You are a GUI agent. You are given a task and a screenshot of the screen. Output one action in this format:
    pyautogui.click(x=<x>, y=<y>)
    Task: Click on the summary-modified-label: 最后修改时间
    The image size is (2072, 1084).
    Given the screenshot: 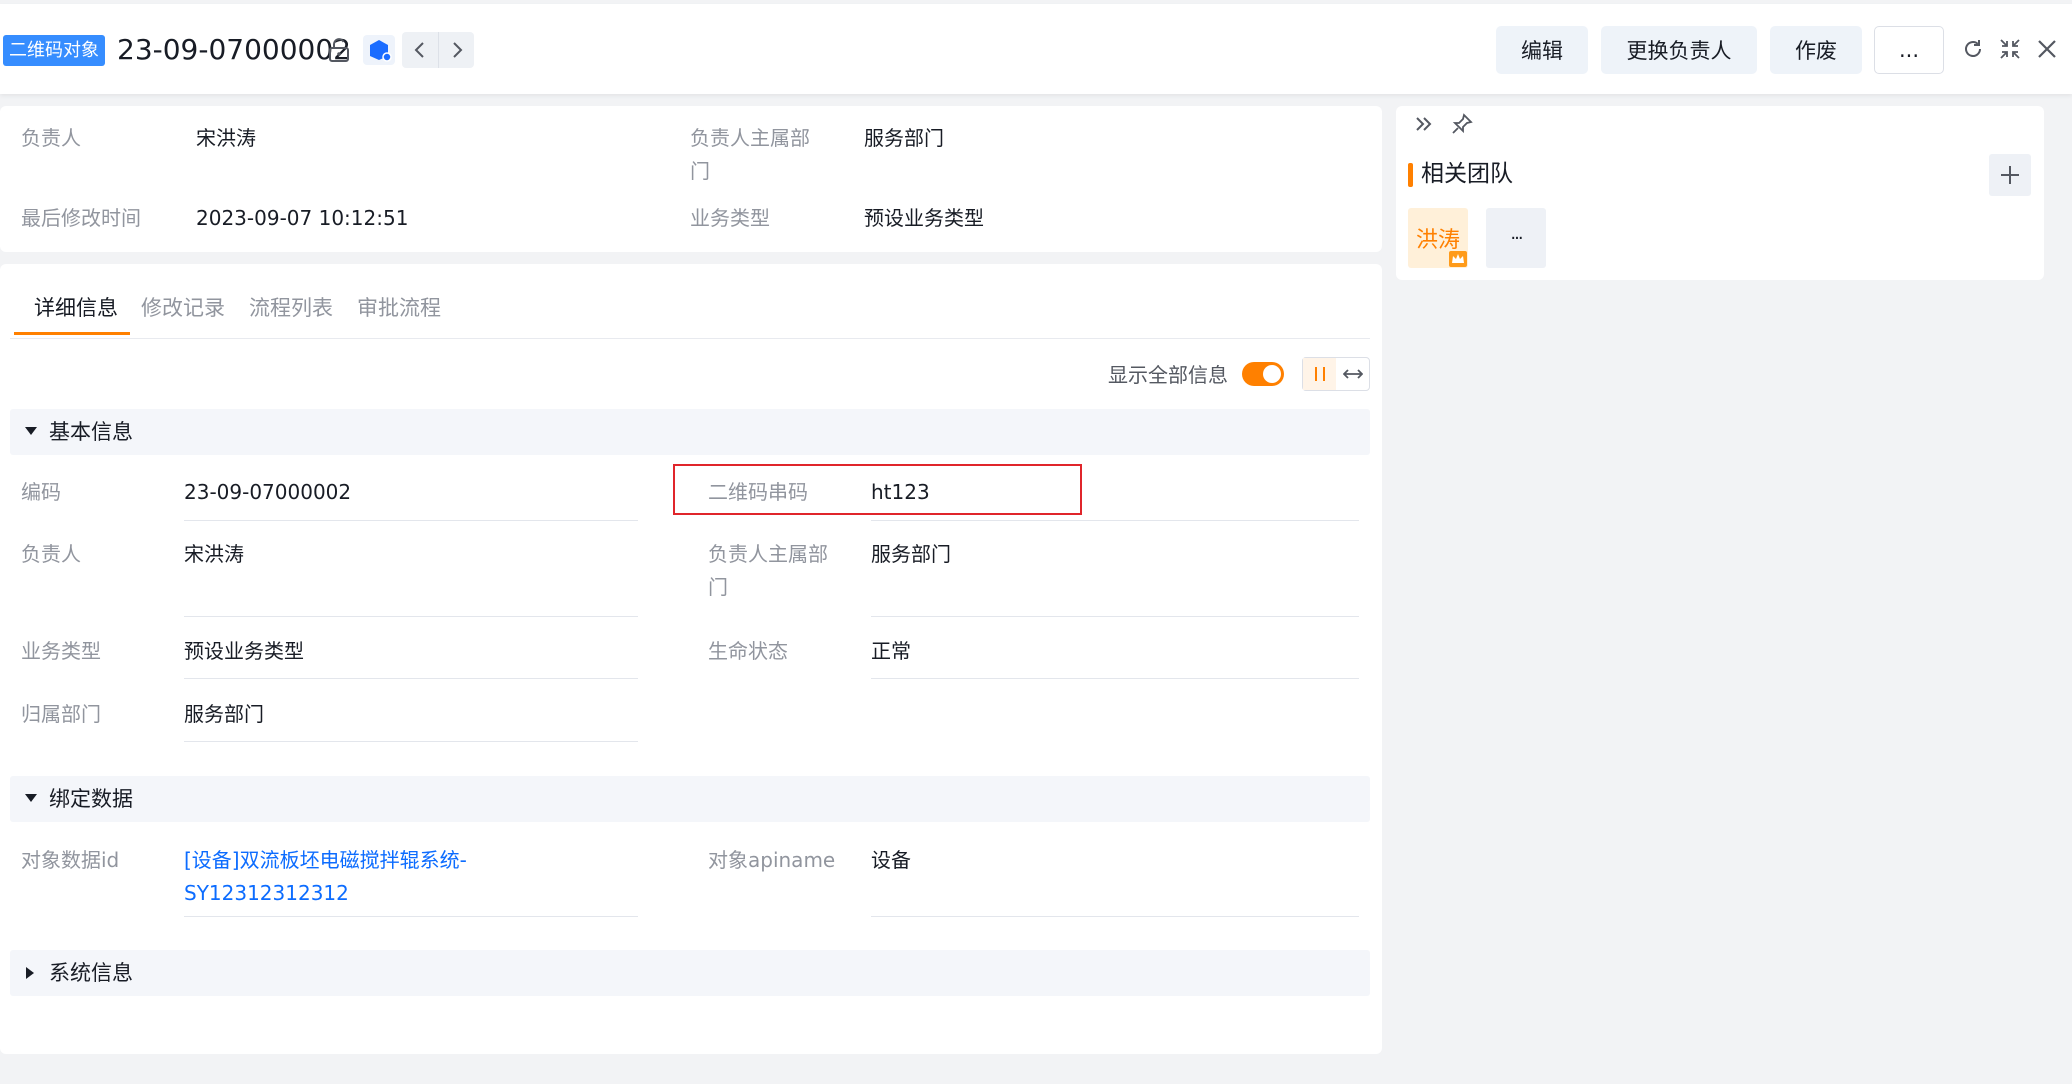 What is the action you would take?
    pyautogui.click(x=81, y=218)
    